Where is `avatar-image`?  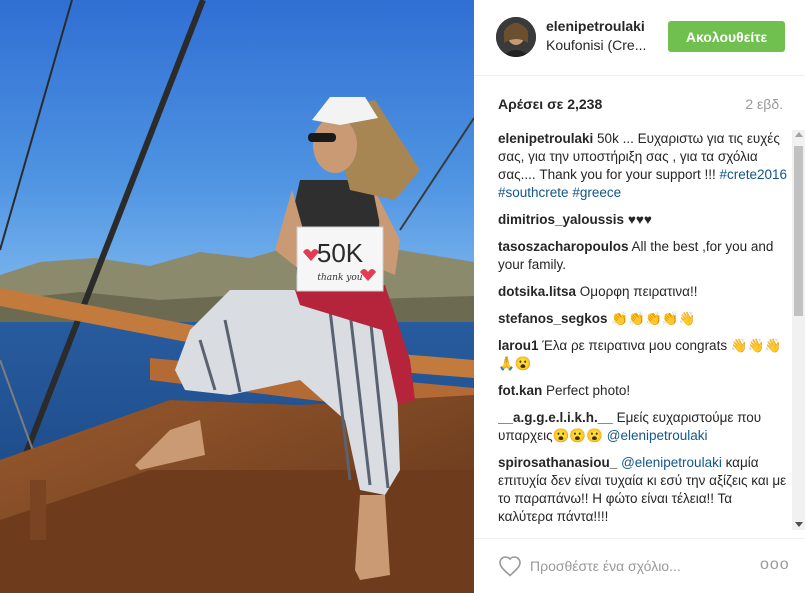
avatar-image is located at coordinates (516, 37).